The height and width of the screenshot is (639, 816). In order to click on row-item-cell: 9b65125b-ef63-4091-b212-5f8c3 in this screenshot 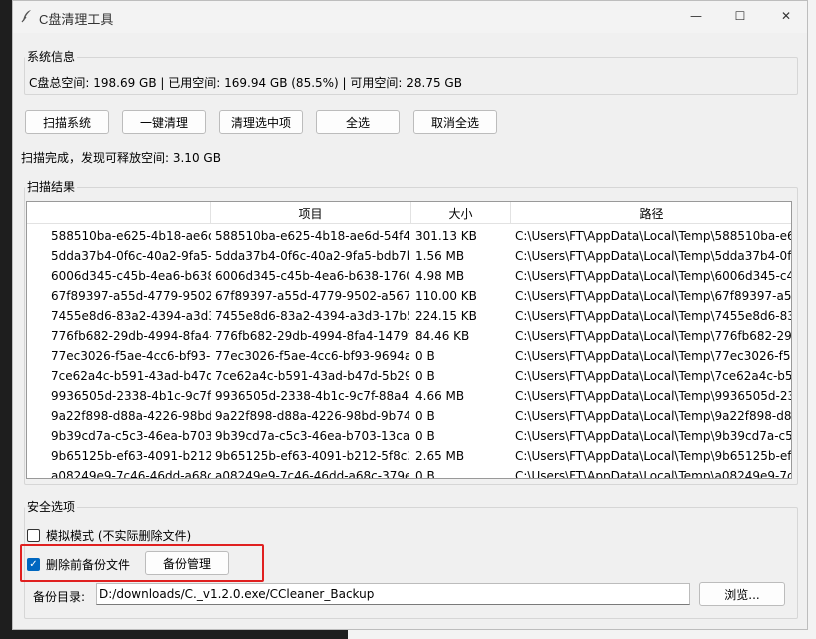, I will do `click(312, 456)`.